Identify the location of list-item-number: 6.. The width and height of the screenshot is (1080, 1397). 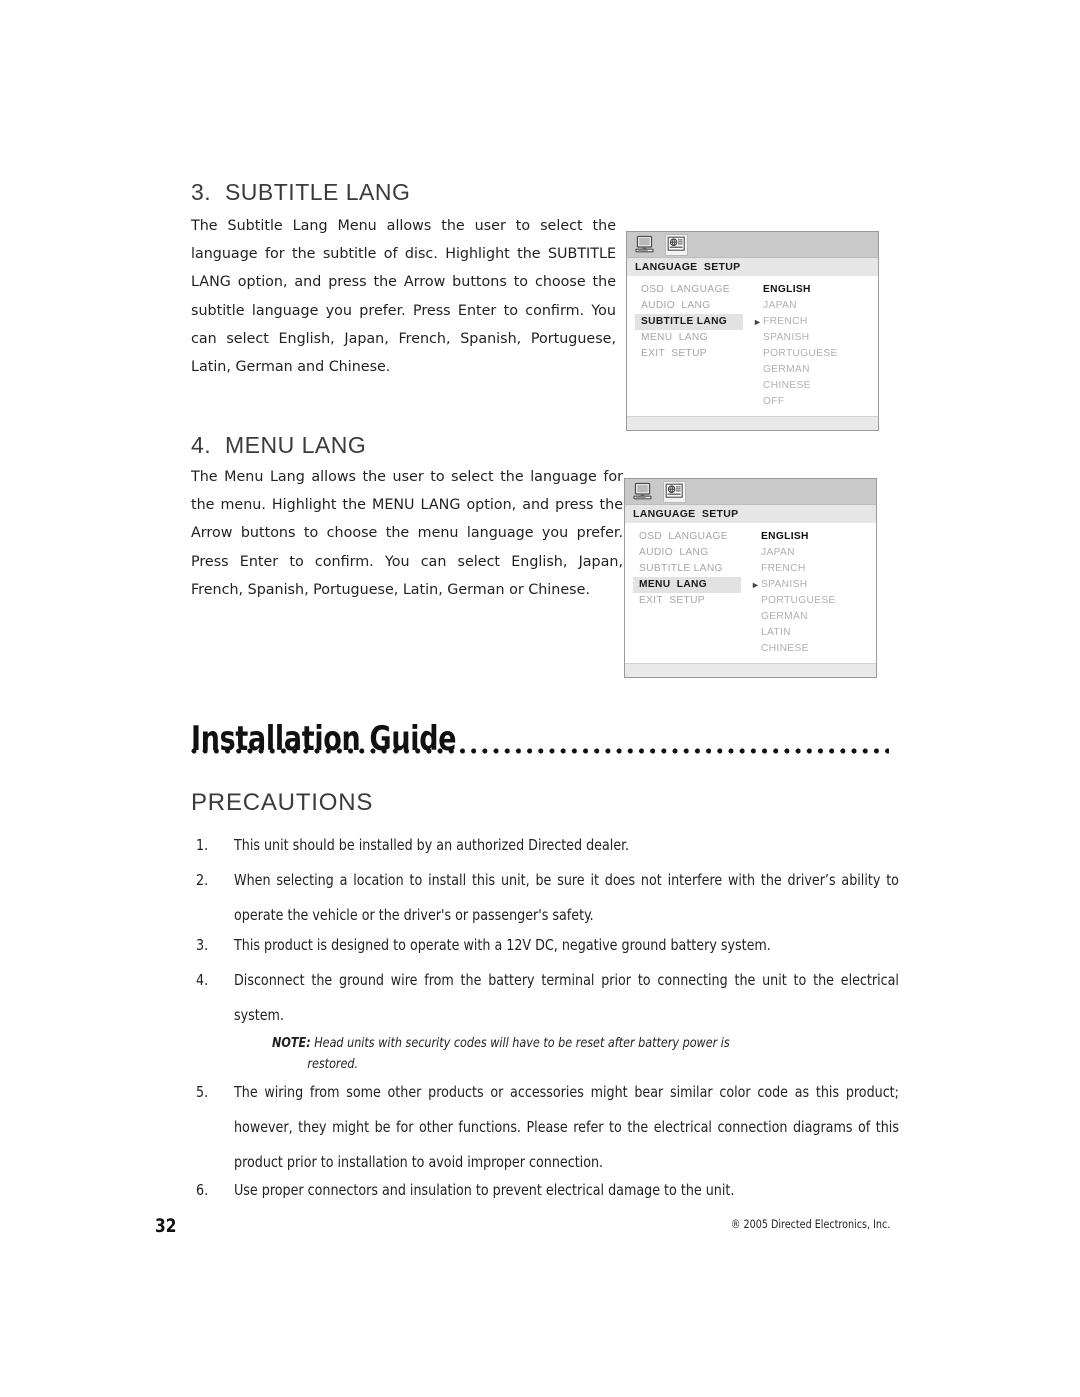
(202, 1190).